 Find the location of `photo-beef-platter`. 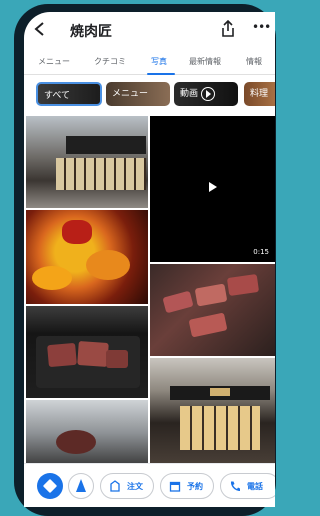

photo-beef-platter is located at coordinates (212, 310).